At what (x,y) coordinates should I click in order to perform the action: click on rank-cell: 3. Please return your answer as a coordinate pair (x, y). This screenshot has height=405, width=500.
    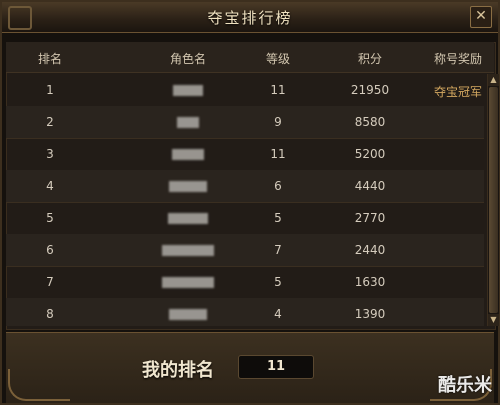
    Looking at the image, I should click on (50, 154).